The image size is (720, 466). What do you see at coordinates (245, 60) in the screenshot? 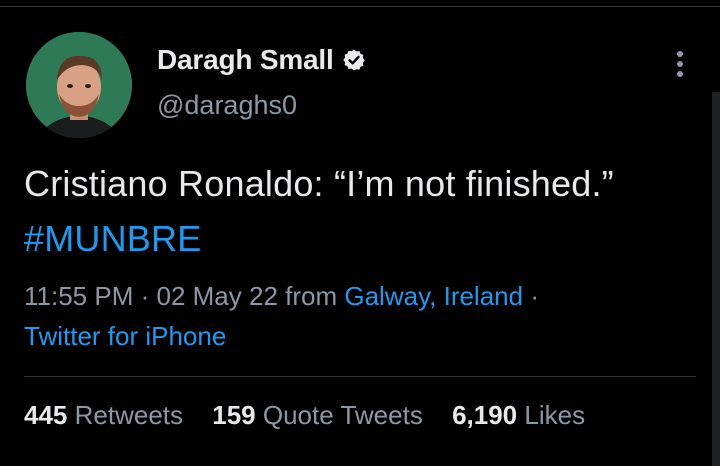
I see `author-name: Daragh Small` at bounding box center [245, 60].